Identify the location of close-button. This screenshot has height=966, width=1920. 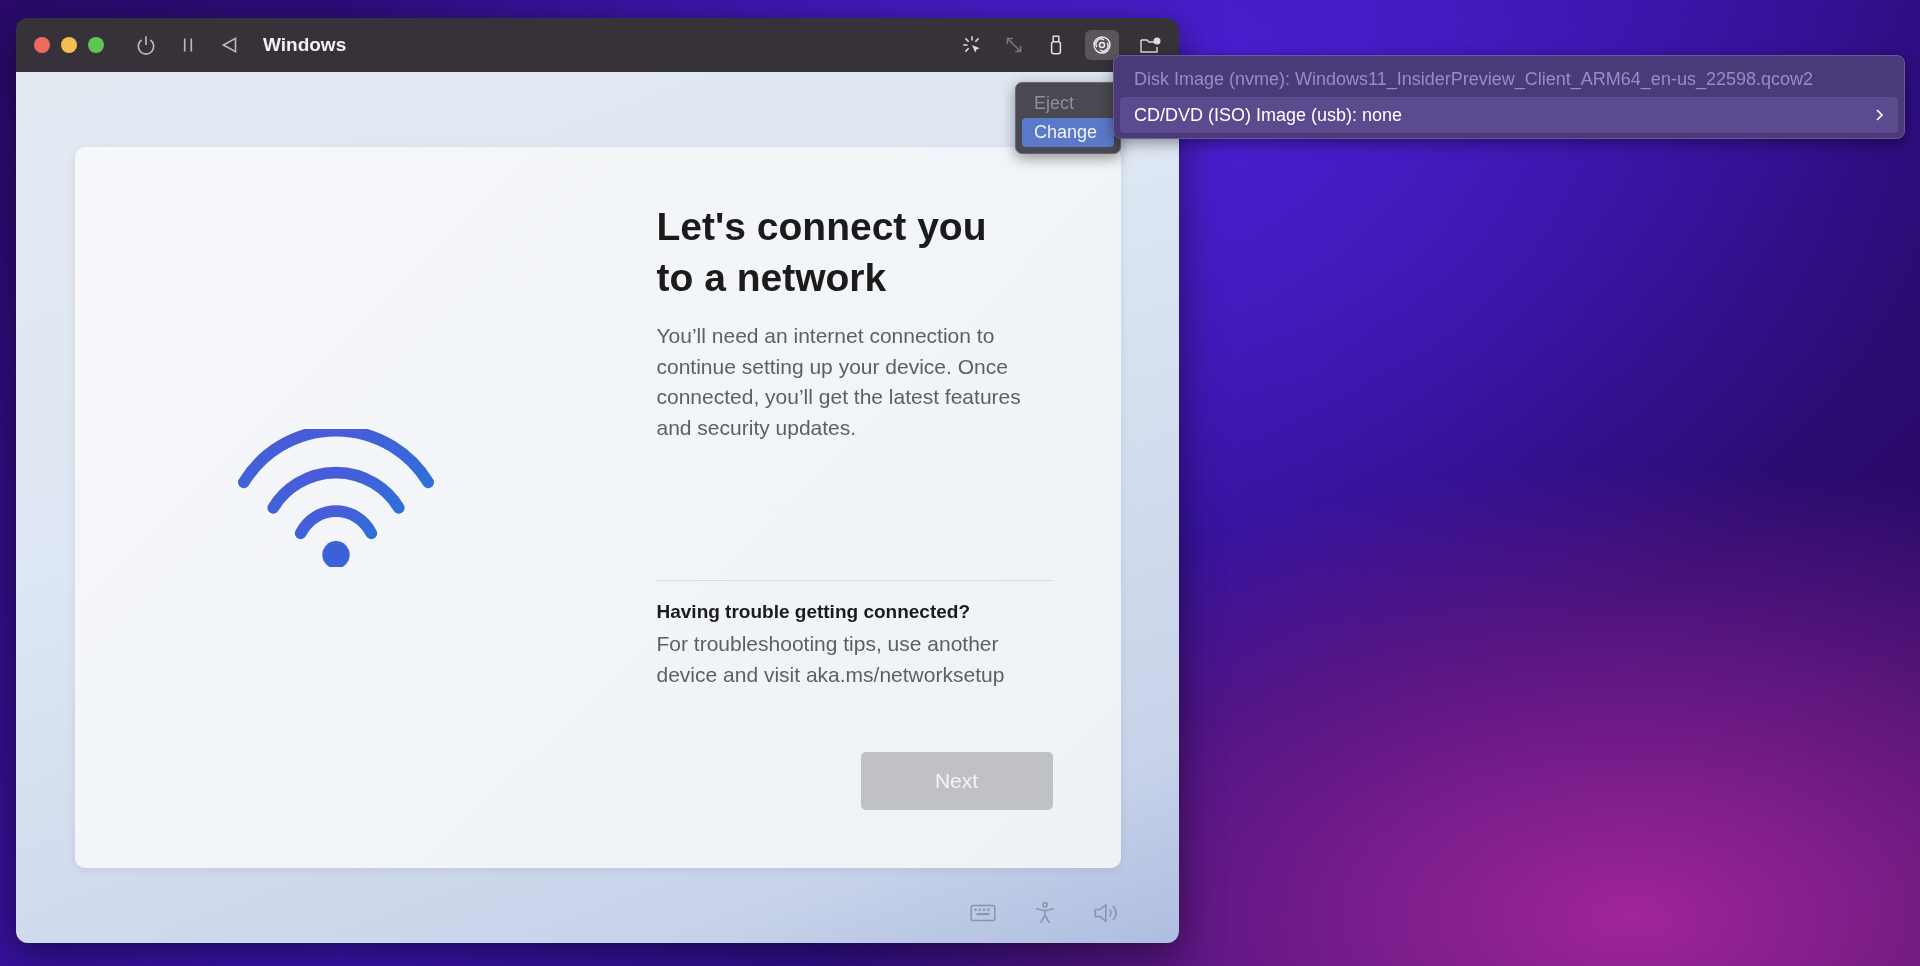
(42, 45).